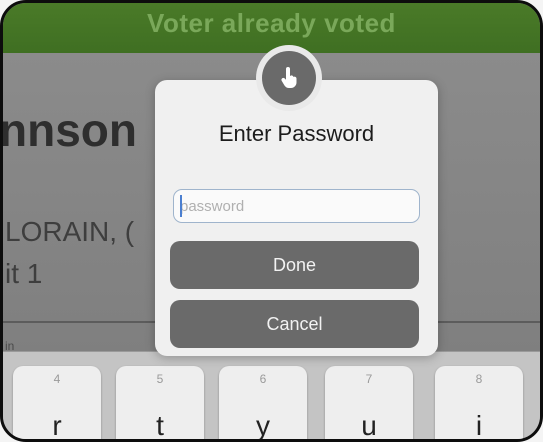  Describe the element at coordinates (296, 133) in the screenshot. I see `dialog-title: Enter Password` at that location.